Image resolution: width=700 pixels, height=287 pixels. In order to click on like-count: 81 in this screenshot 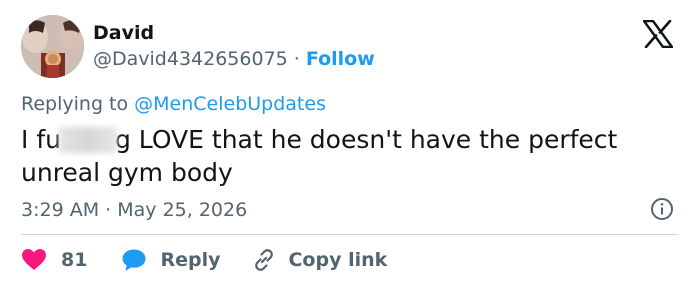, I will do `click(74, 260)`.